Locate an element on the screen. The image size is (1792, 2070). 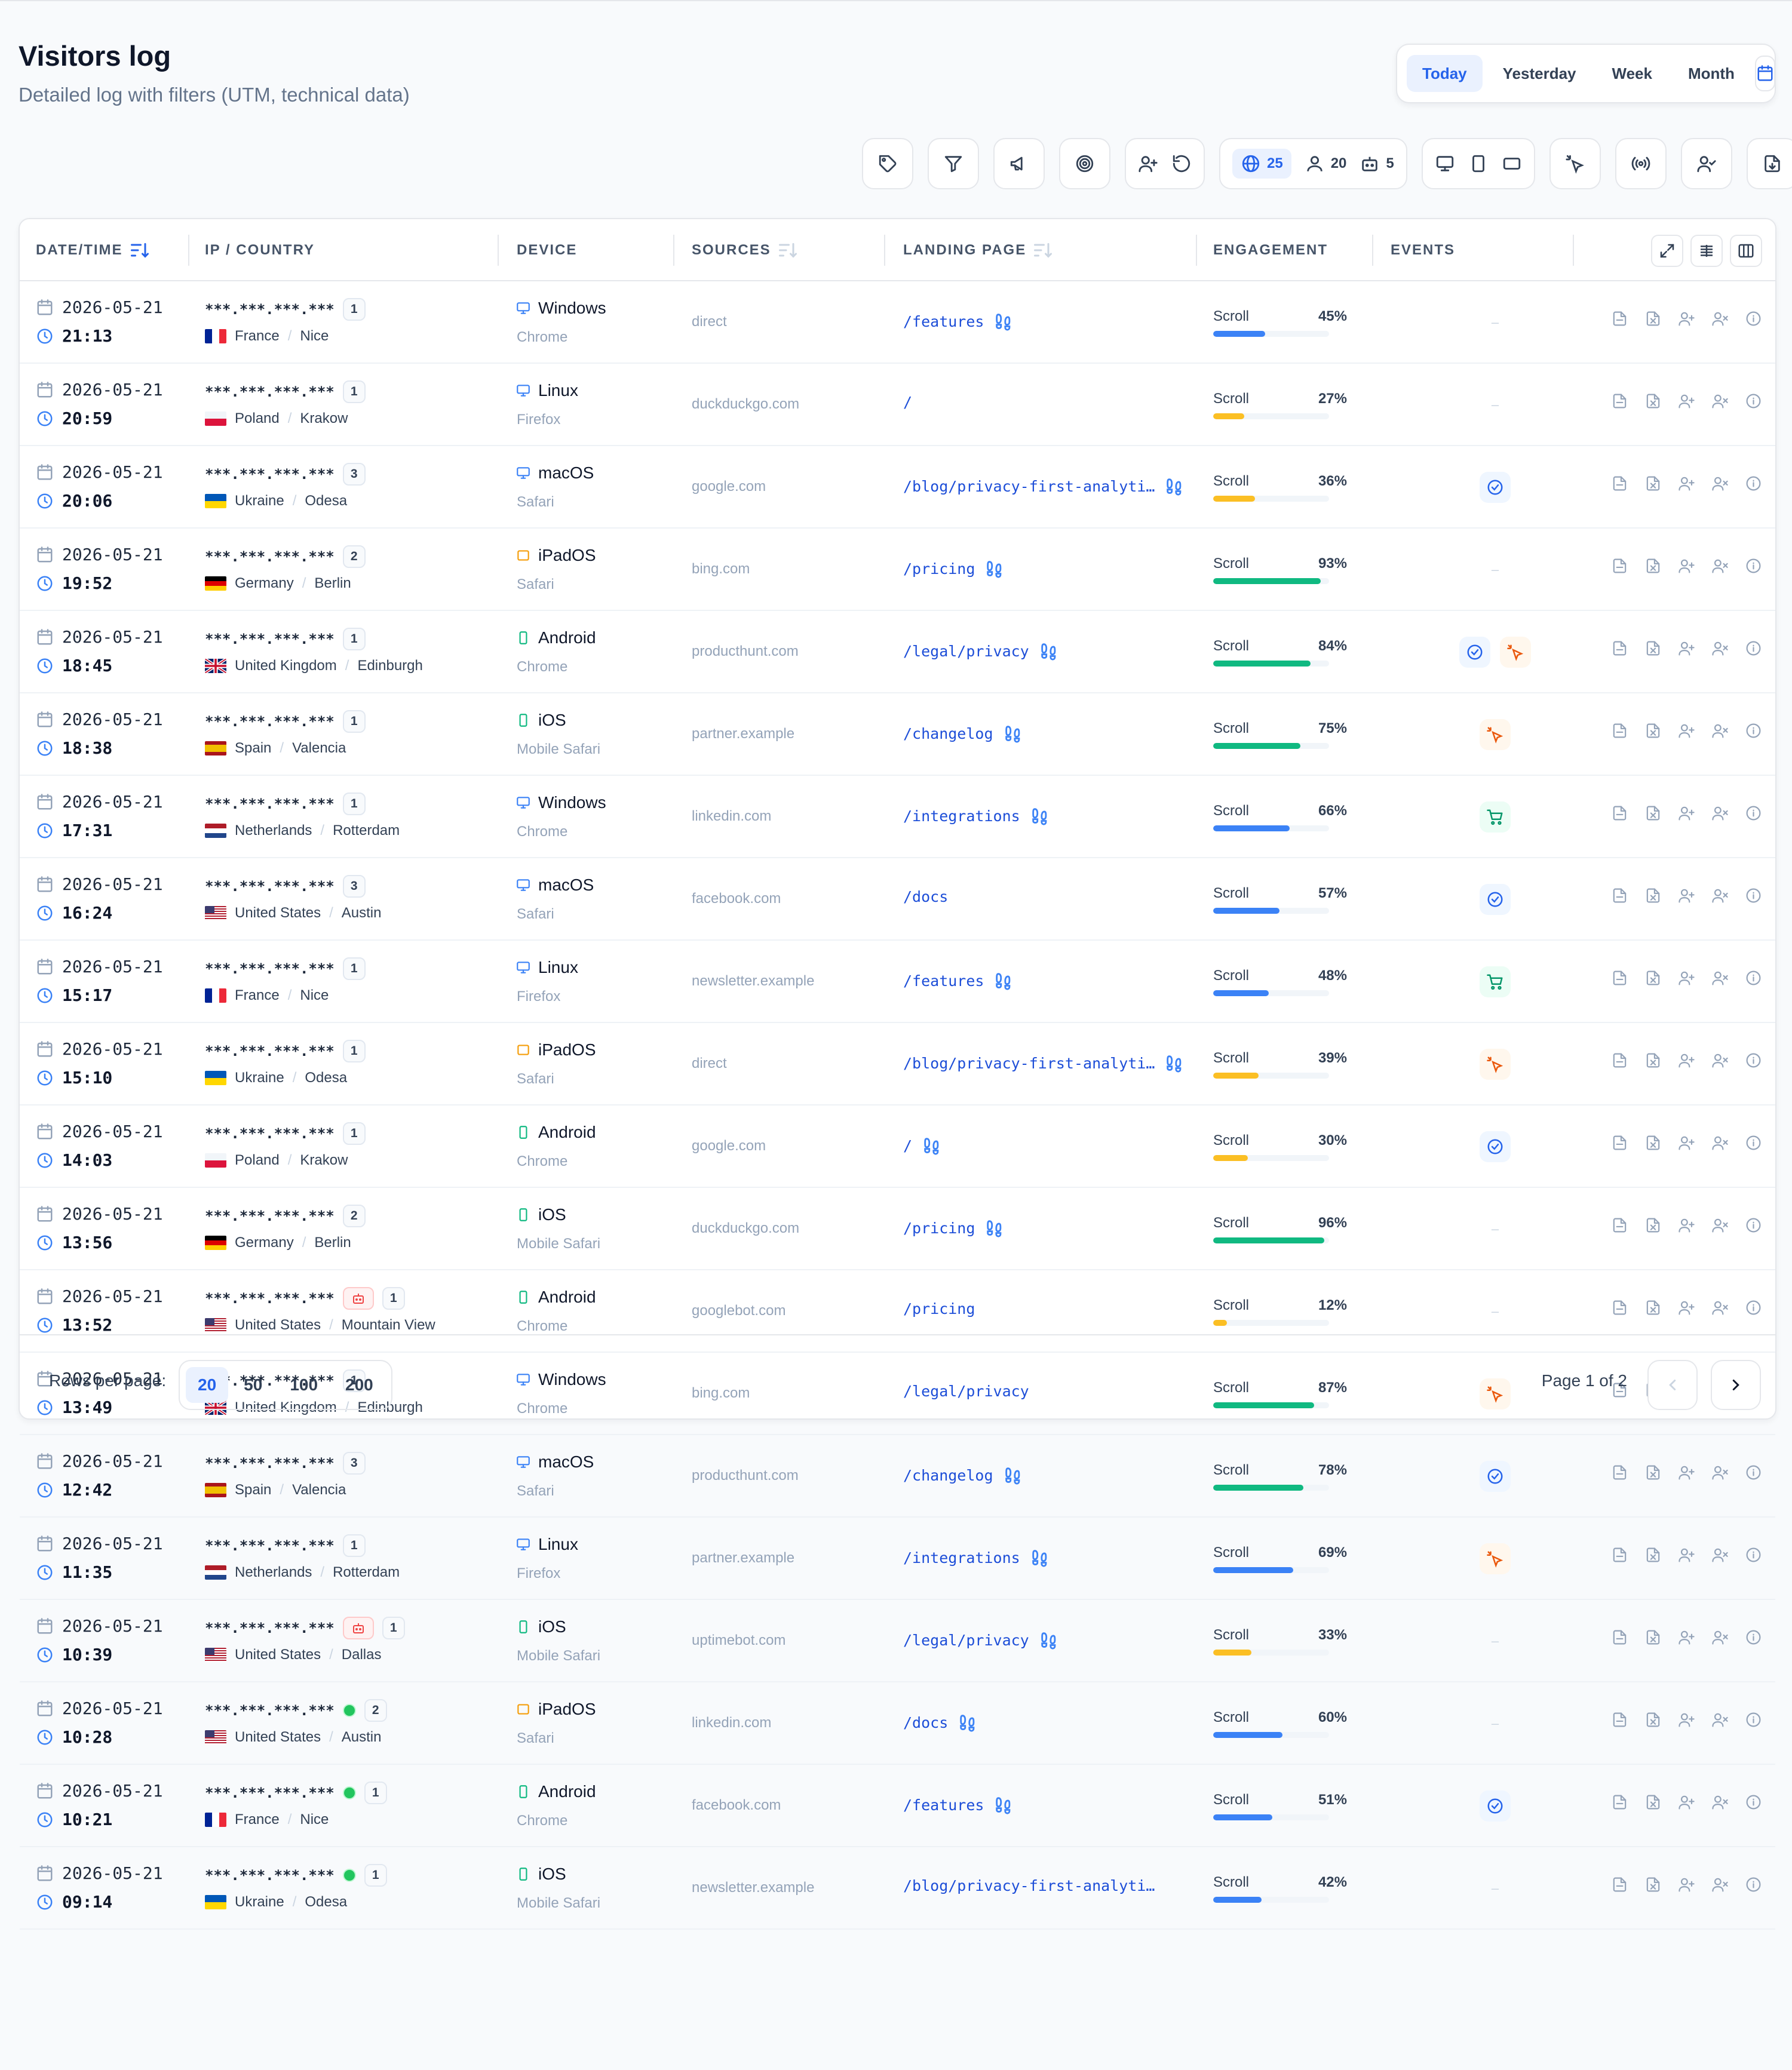
period-week-button: Week is located at coordinates (1633, 73).